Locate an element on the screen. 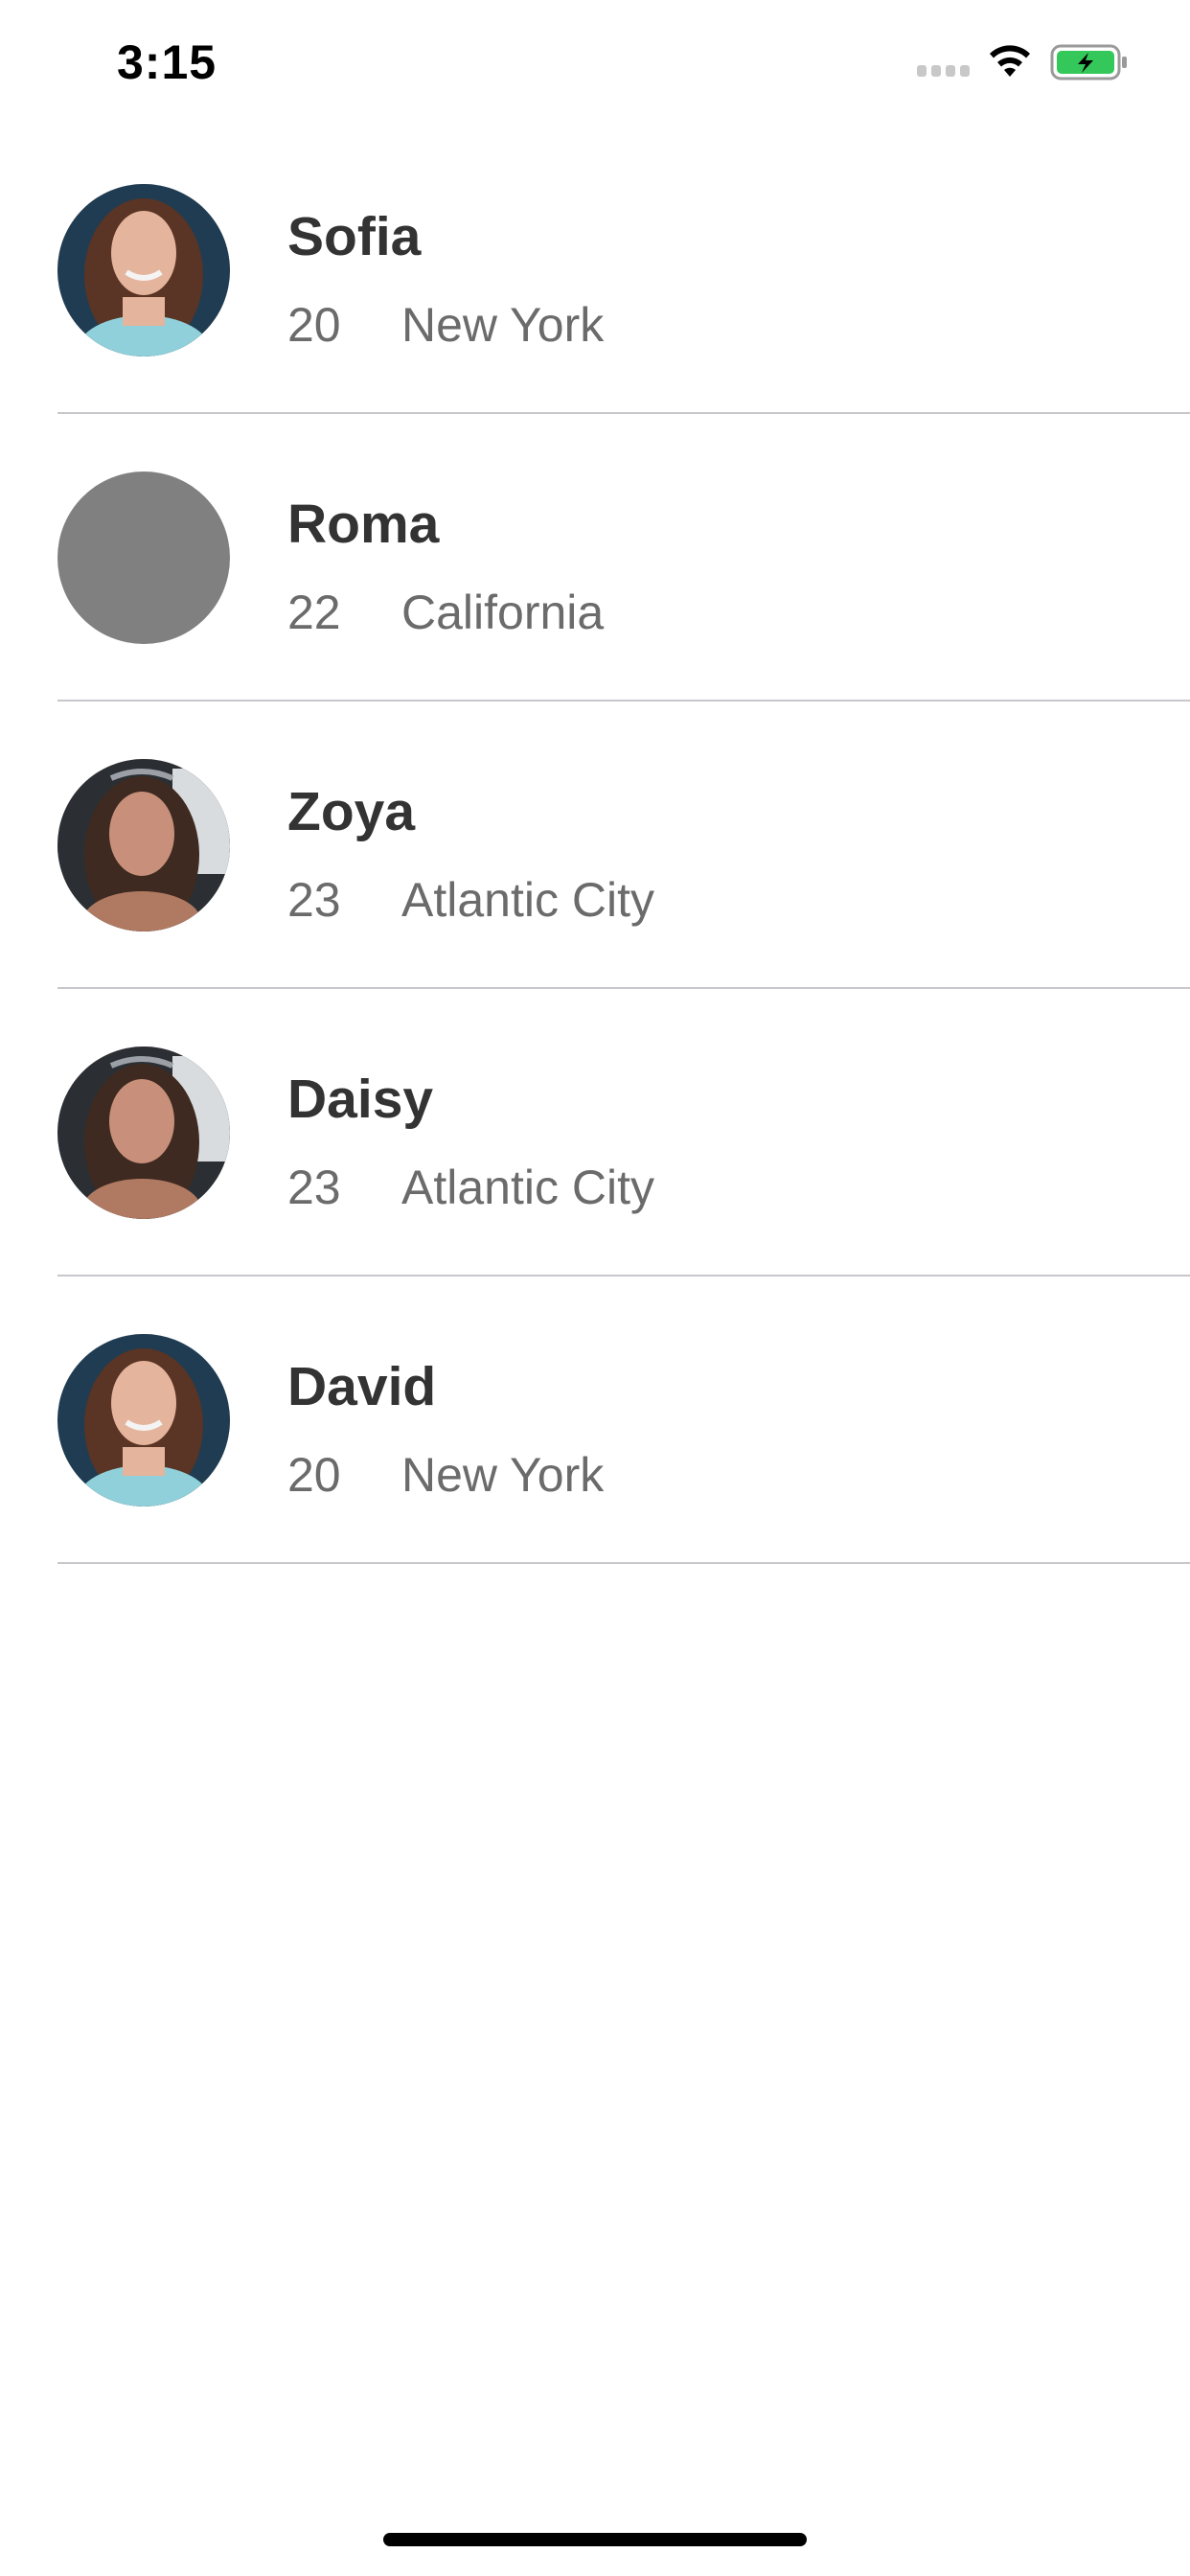 This screenshot has width=1190, height=2576. contact-city: California is located at coordinates (503, 612).